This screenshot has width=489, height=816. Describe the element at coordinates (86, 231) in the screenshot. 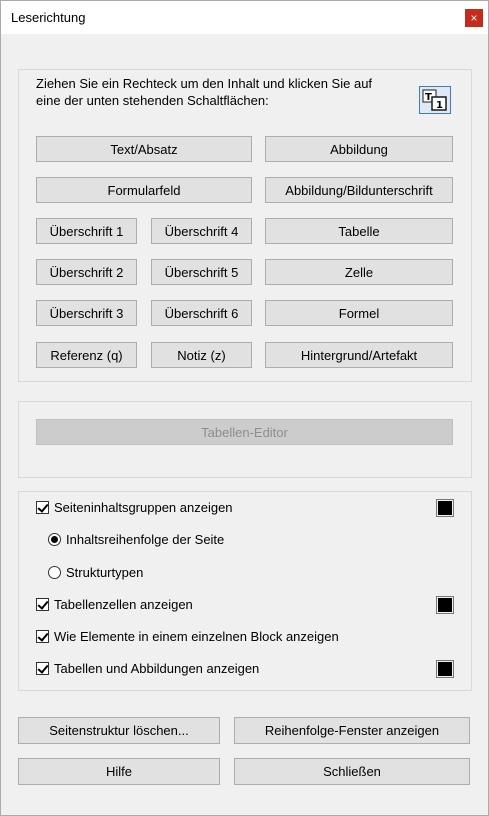

I see `heading-1-button: Überschrift 1` at that location.